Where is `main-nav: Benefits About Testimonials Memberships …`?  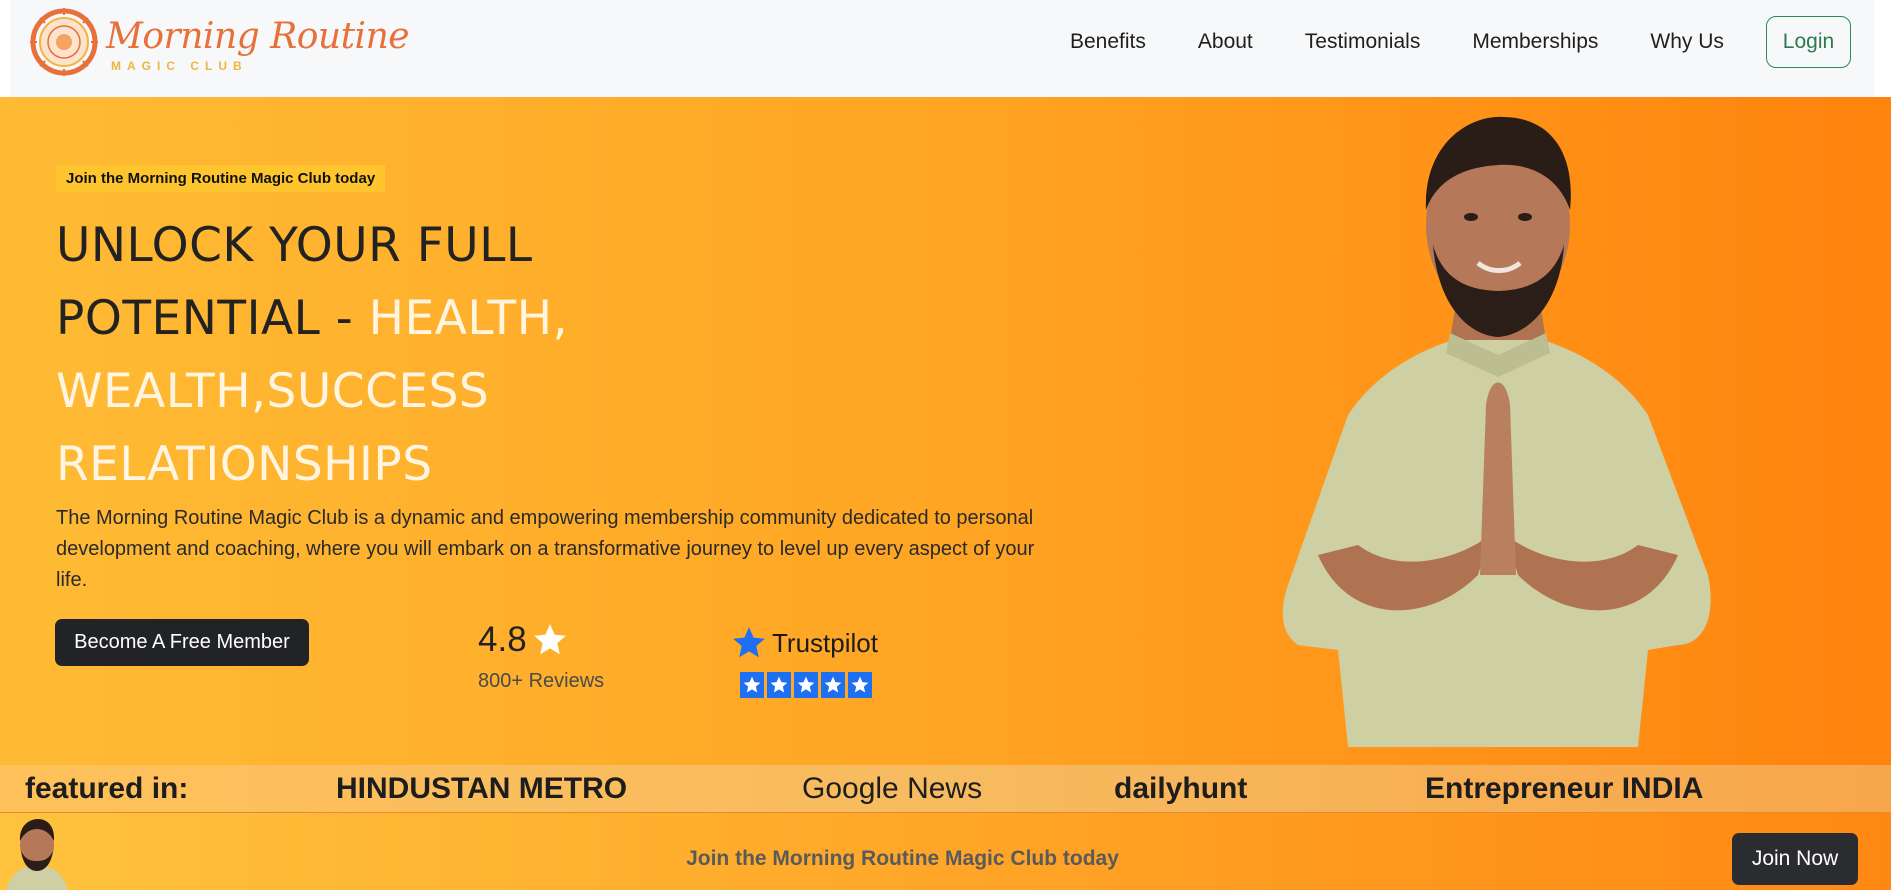 main-nav: Benefits About Testimonials Memberships … is located at coordinates (1423, 42).